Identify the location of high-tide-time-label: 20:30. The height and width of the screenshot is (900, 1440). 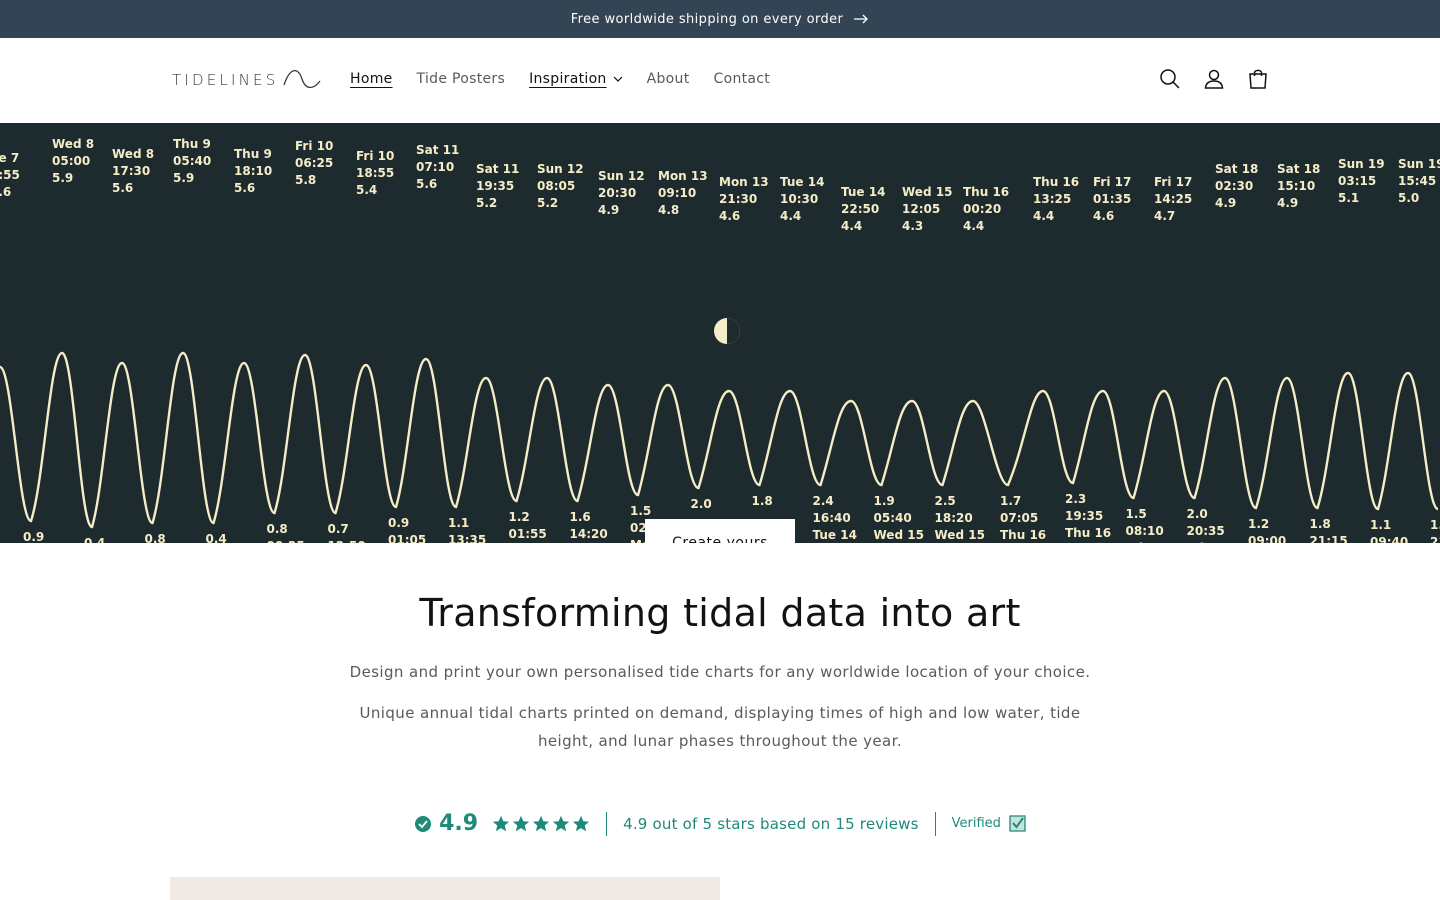
(617, 193).